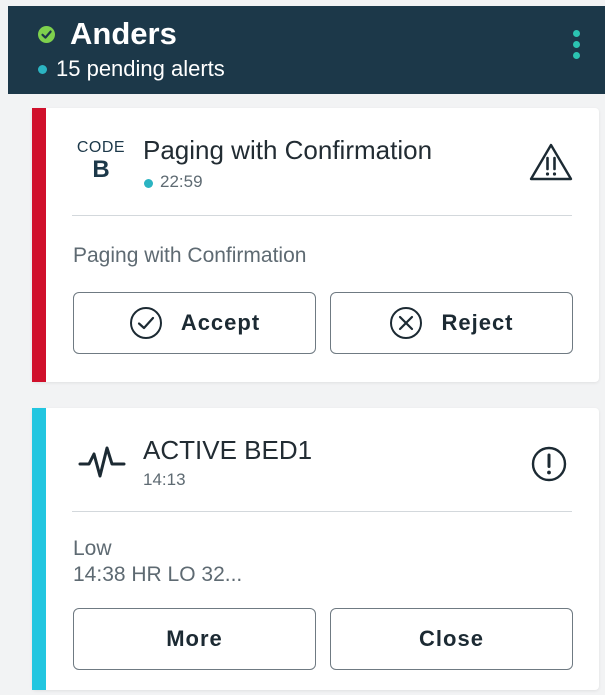 The image size is (605, 695). Describe the element at coordinates (181, 181) in the screenshot. I see `alert-time: 22:59` at that location.